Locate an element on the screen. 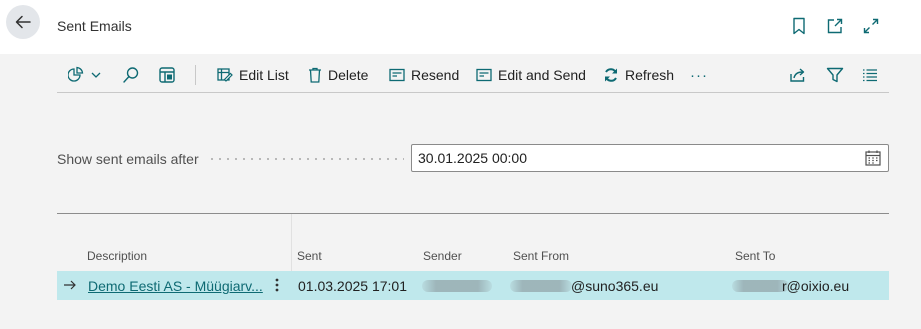 The image size is (921, 329). open-new-window-button is located at coordinates (835, 26).